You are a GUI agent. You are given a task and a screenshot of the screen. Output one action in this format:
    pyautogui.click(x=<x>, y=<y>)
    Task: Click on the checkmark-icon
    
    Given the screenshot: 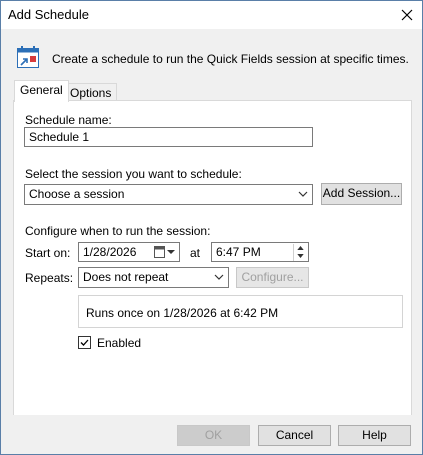 What is the action you would take?
    pyautogui.click(x=84, y=342)
    